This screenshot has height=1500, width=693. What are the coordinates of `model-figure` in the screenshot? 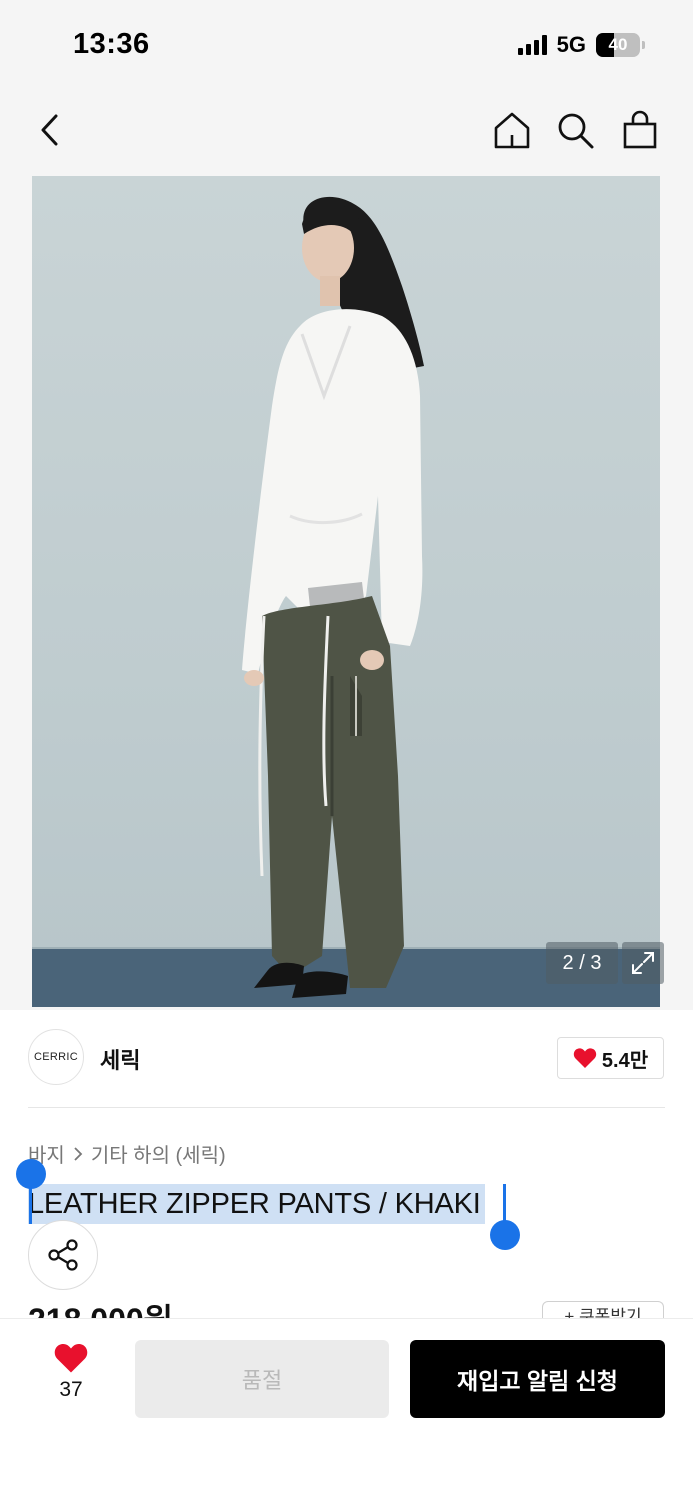 It's located at (333, 597).